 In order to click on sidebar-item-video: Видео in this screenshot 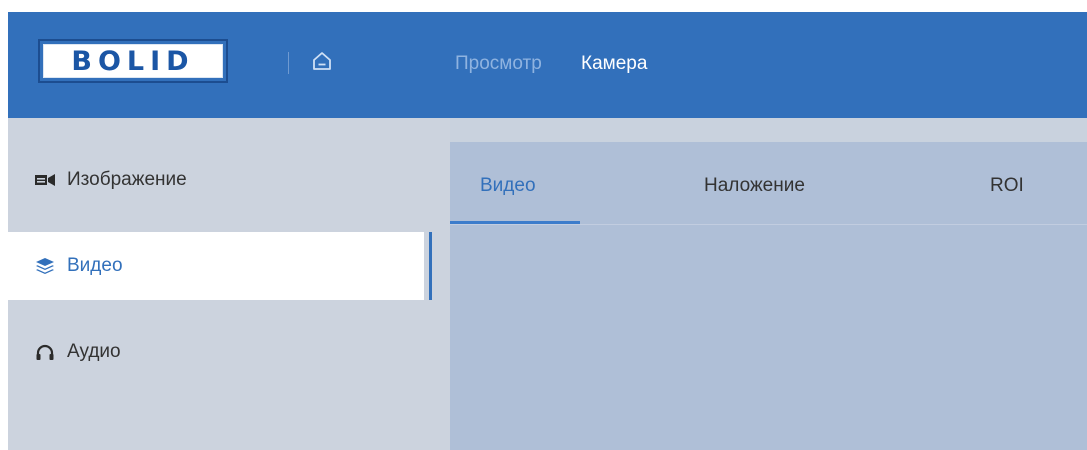, I will do `click(220, 266)`.